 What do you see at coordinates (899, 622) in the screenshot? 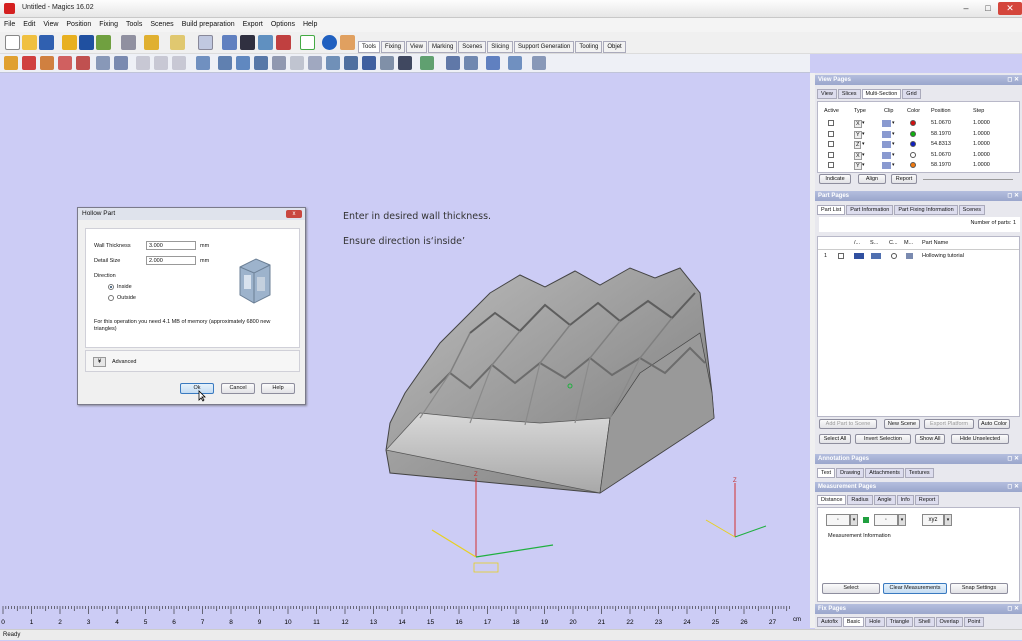
I see `tab-triangle: Triangle` at bounding box center [899, 622].